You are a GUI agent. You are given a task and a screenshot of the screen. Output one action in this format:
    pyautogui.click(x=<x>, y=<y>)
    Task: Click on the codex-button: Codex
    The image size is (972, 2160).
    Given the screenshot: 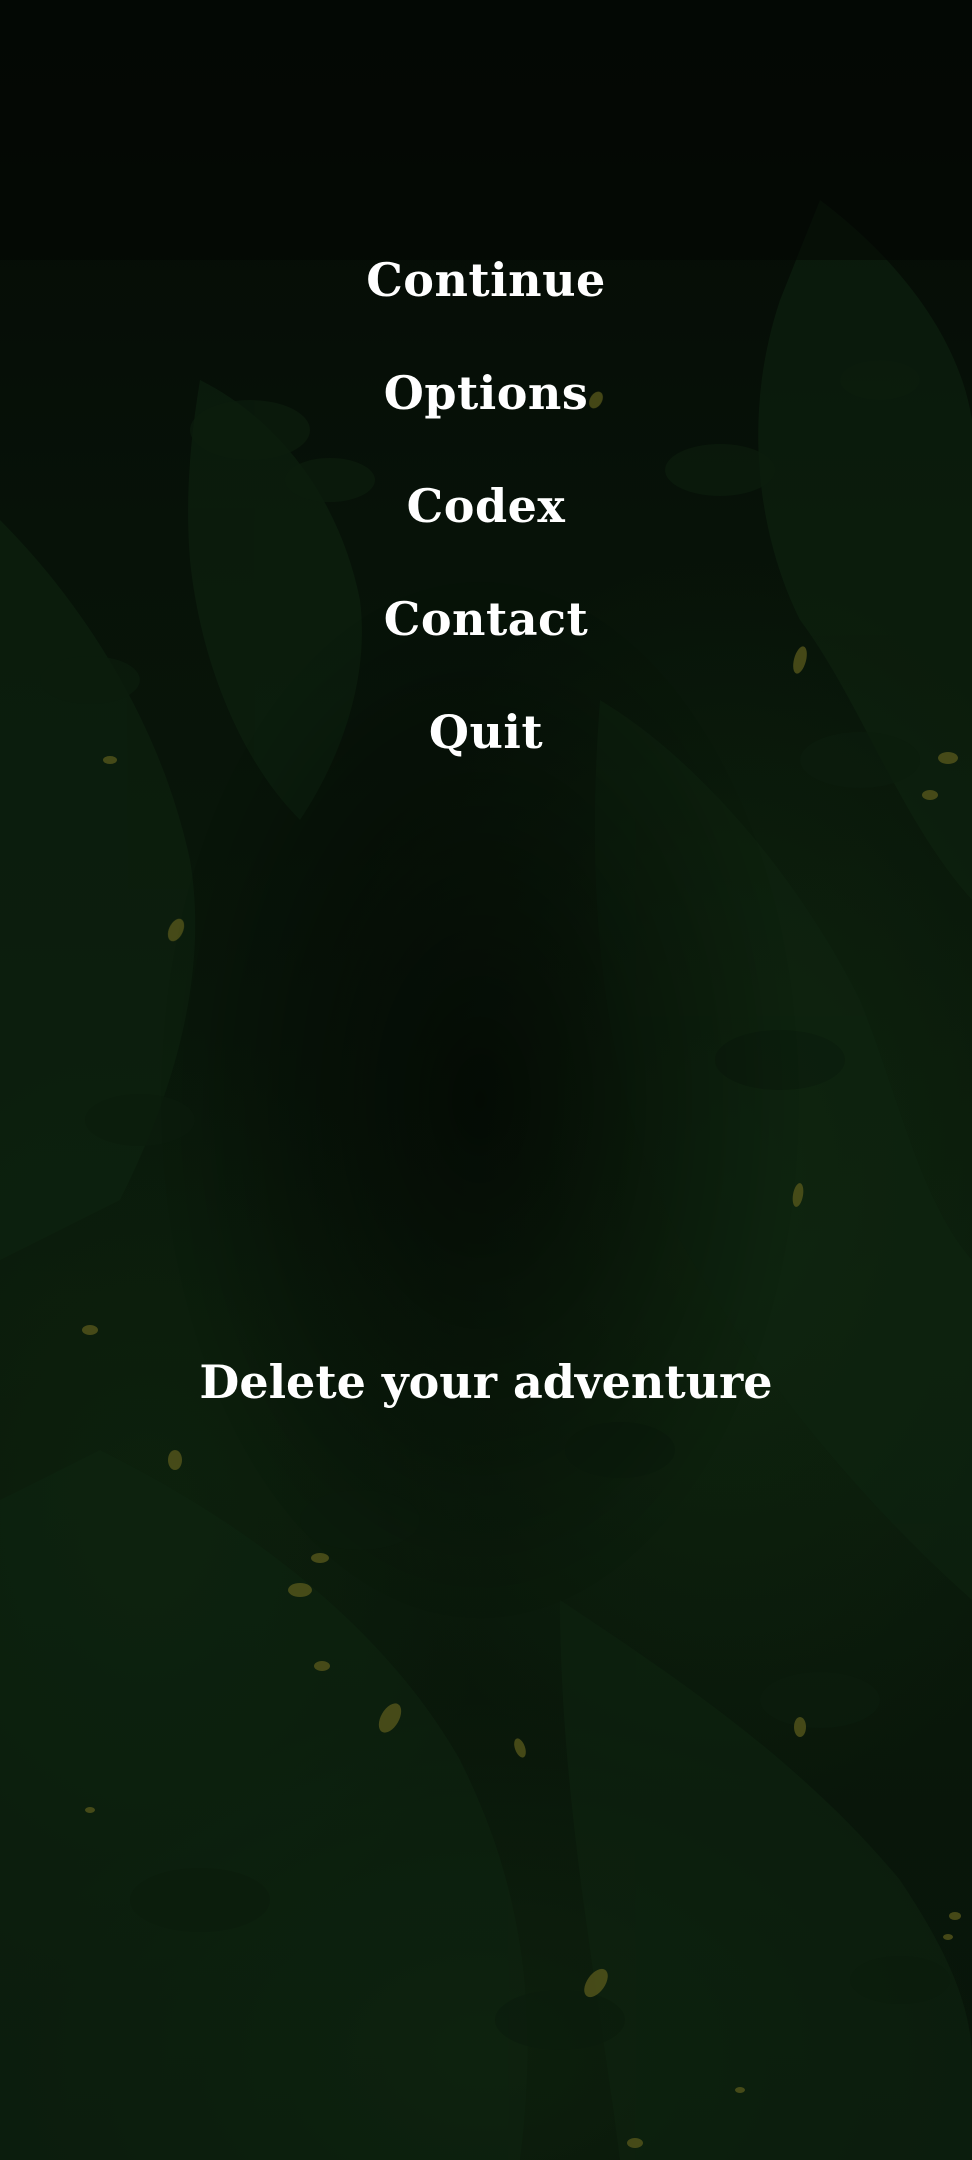 What is the action you would take?
    pyautogui.click(x=486, y=527)
    